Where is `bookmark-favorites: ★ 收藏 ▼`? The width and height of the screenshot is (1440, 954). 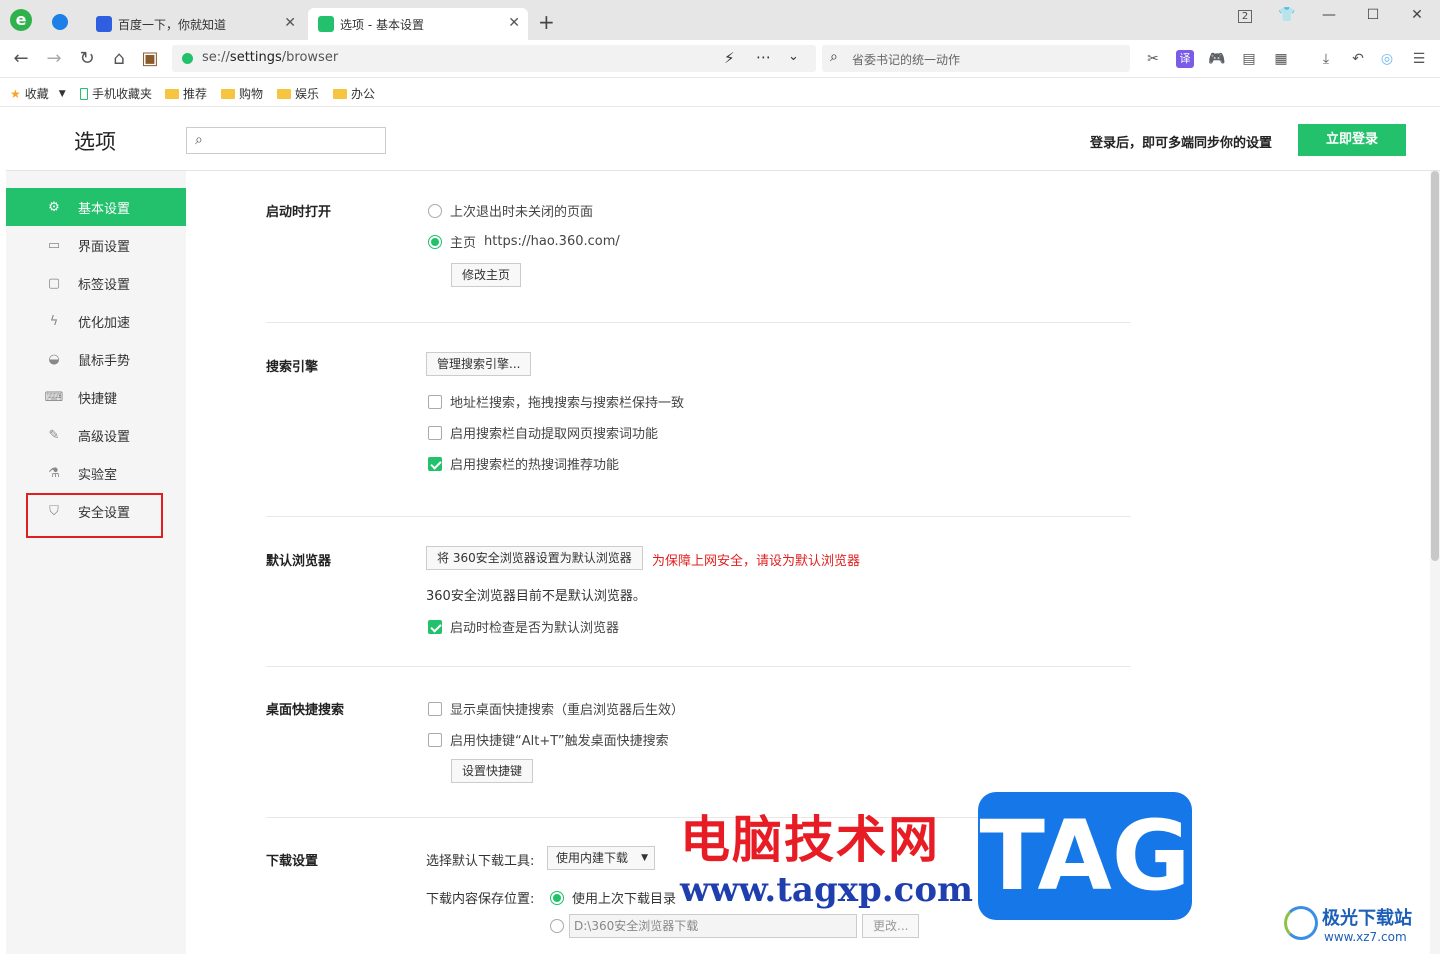 bookmark-favorites: ★ 收藏 ▼ is located at coordinates (38, 93).